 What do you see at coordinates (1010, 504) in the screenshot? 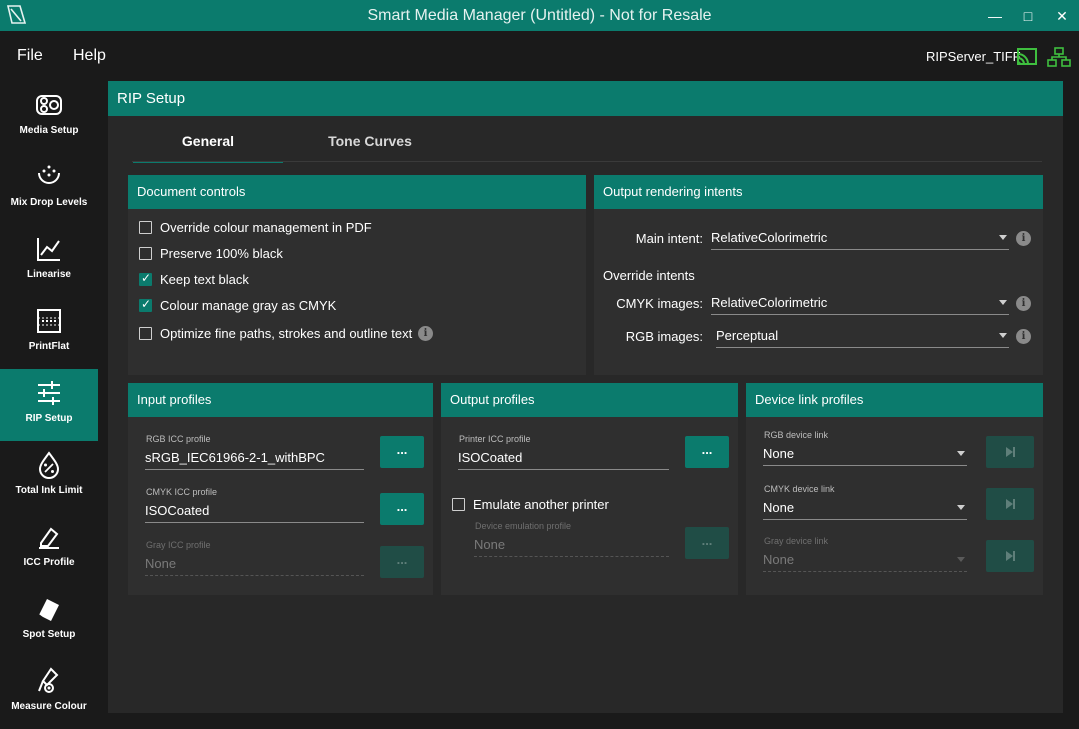
I see `cmyk-device-link-play-button` at bounding box center [1010, 504].